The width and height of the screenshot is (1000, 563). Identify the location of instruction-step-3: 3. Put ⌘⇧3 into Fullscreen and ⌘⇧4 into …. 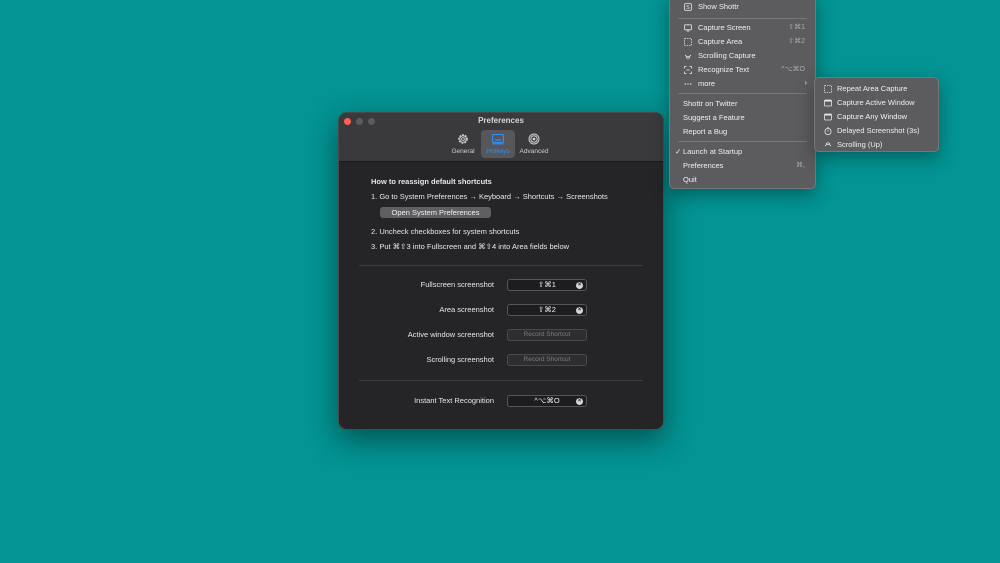
(470, 246).